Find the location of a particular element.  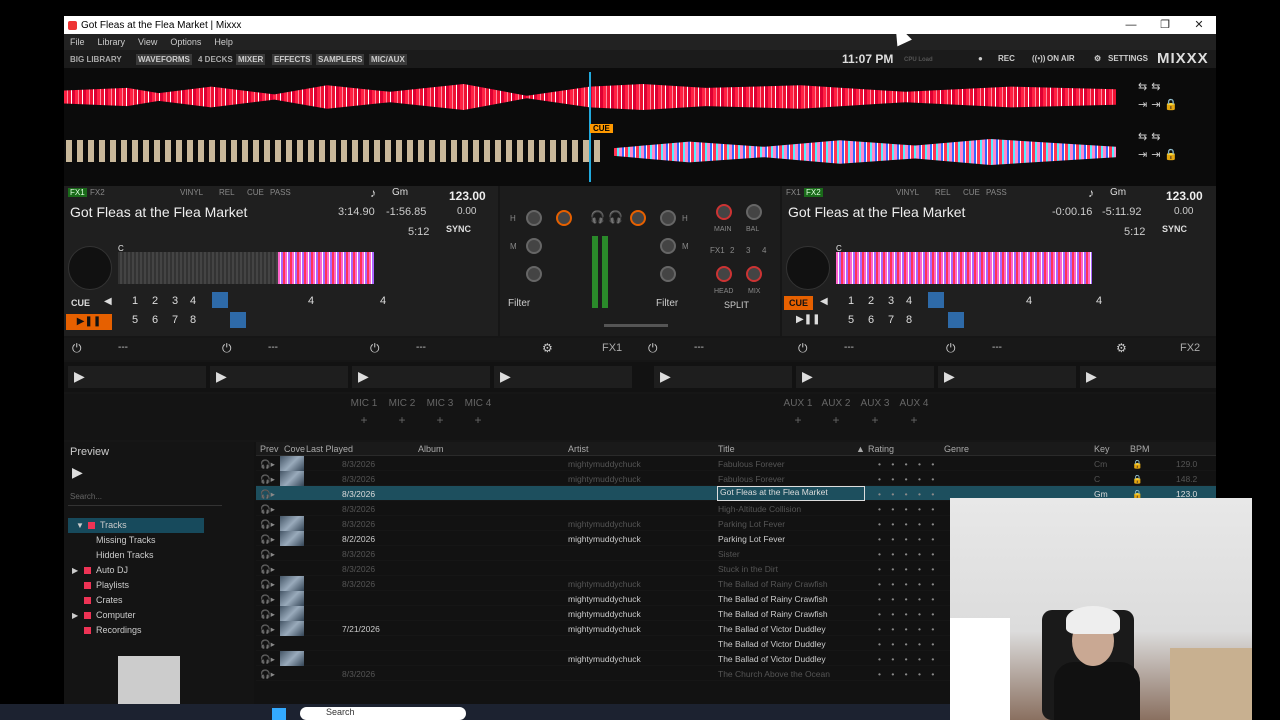

deck2-eq-high-knob is located at coordinates (668, 218).